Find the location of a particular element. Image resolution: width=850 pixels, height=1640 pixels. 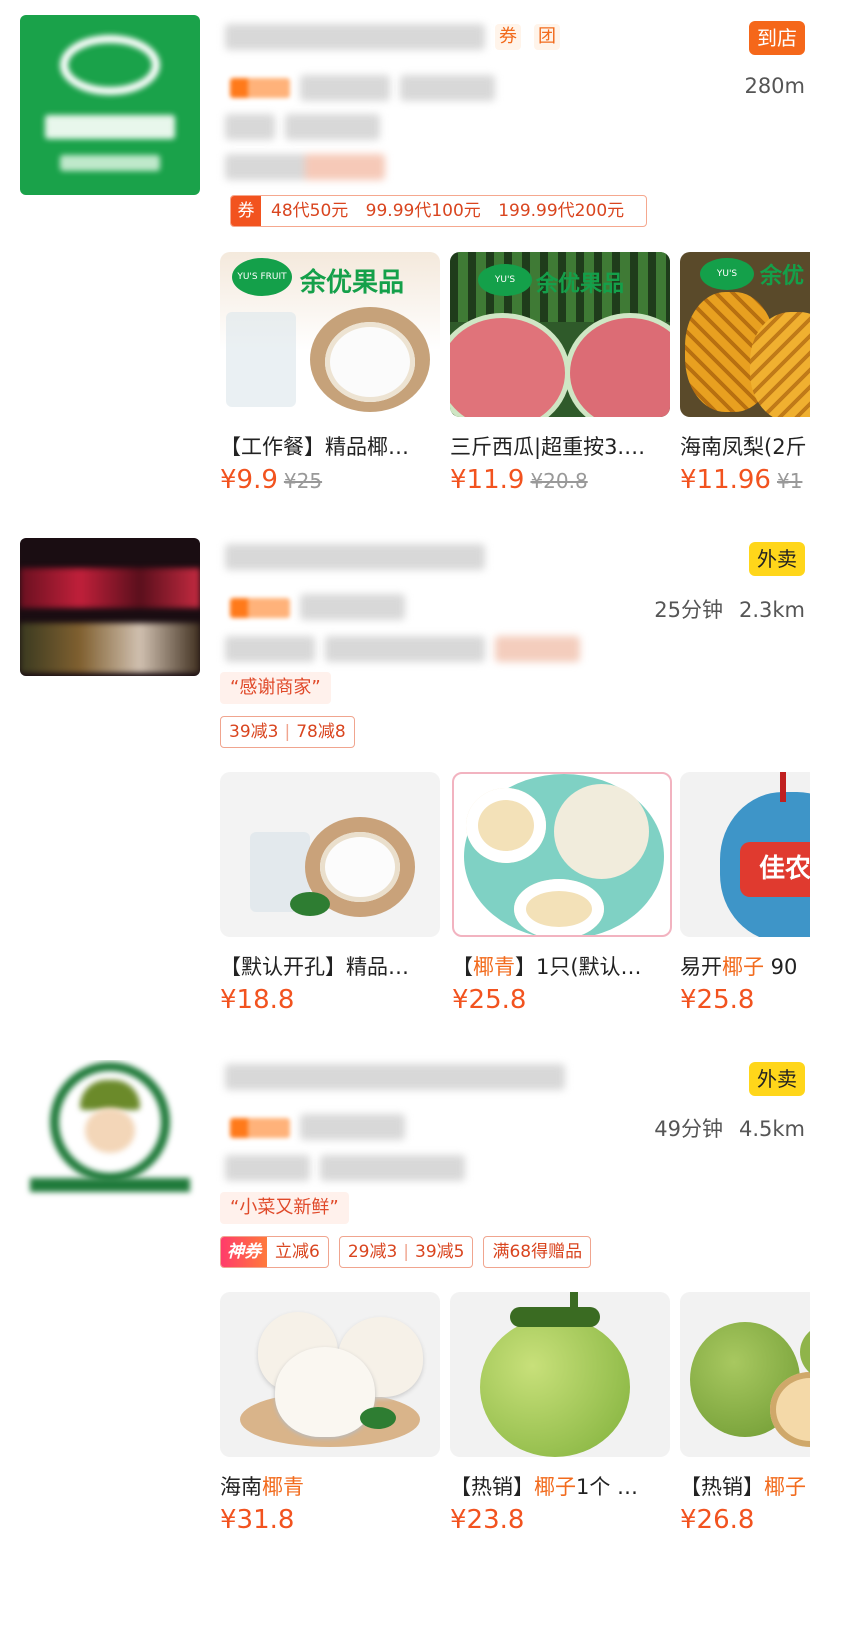

product-image: 佳农 is located at coordinates (745, 854).